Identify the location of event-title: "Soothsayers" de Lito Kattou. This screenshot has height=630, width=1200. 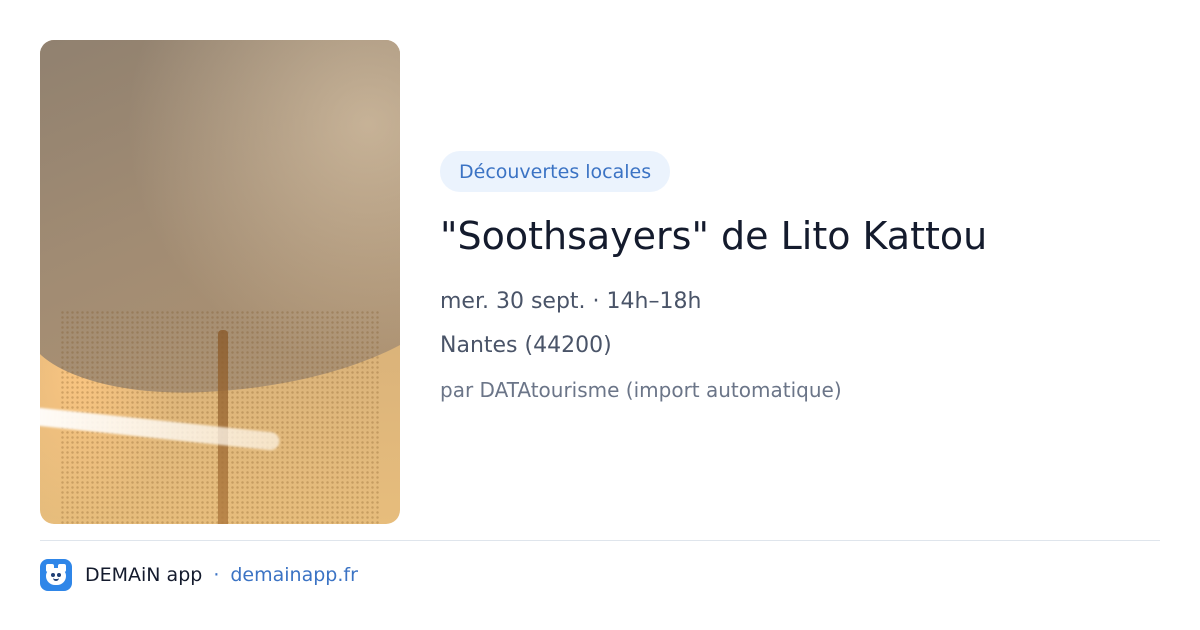
(714, 236).